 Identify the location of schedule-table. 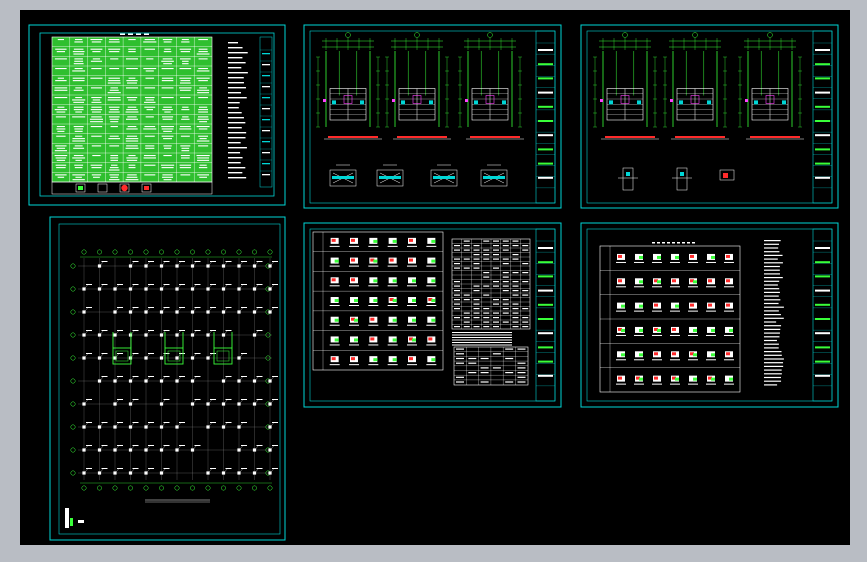
(132, 108).